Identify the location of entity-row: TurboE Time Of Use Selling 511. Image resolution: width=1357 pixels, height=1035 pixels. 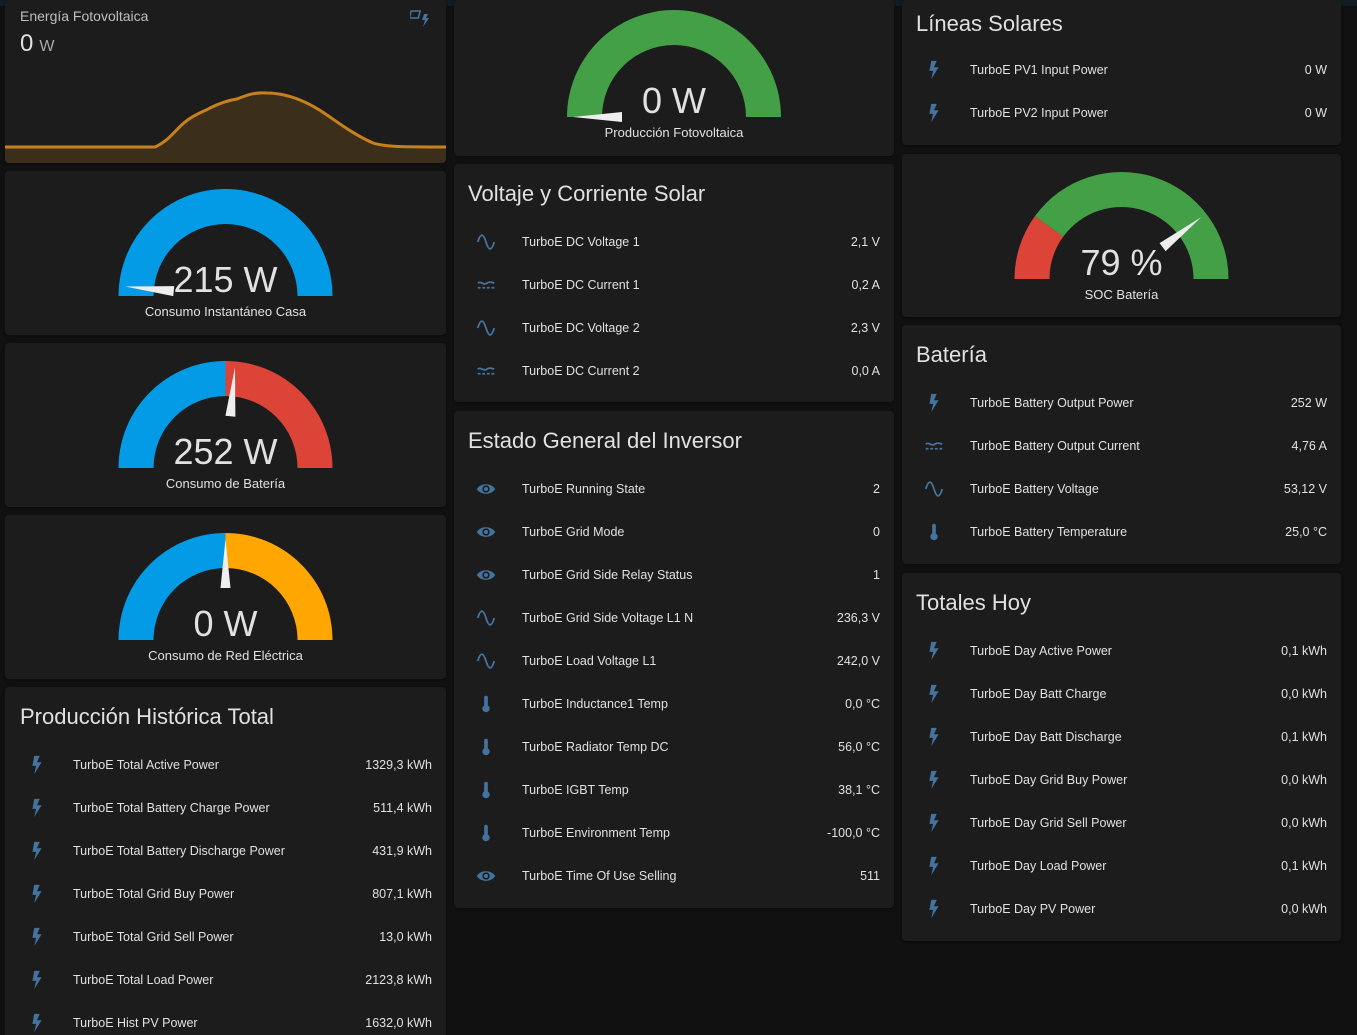
(674, 875).